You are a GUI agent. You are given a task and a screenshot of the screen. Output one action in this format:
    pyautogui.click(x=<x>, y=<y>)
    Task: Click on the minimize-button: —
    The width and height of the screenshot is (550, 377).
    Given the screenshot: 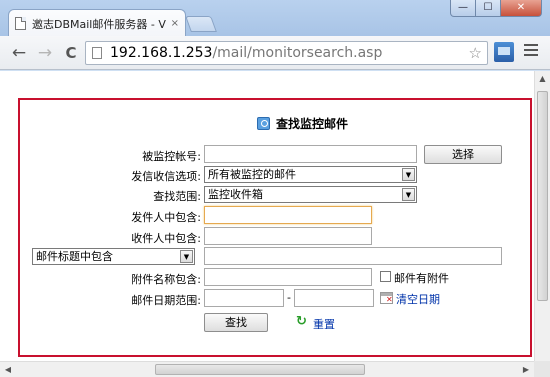 What is the action you would take?
    pyautogui.click(x=463, y=8)
    